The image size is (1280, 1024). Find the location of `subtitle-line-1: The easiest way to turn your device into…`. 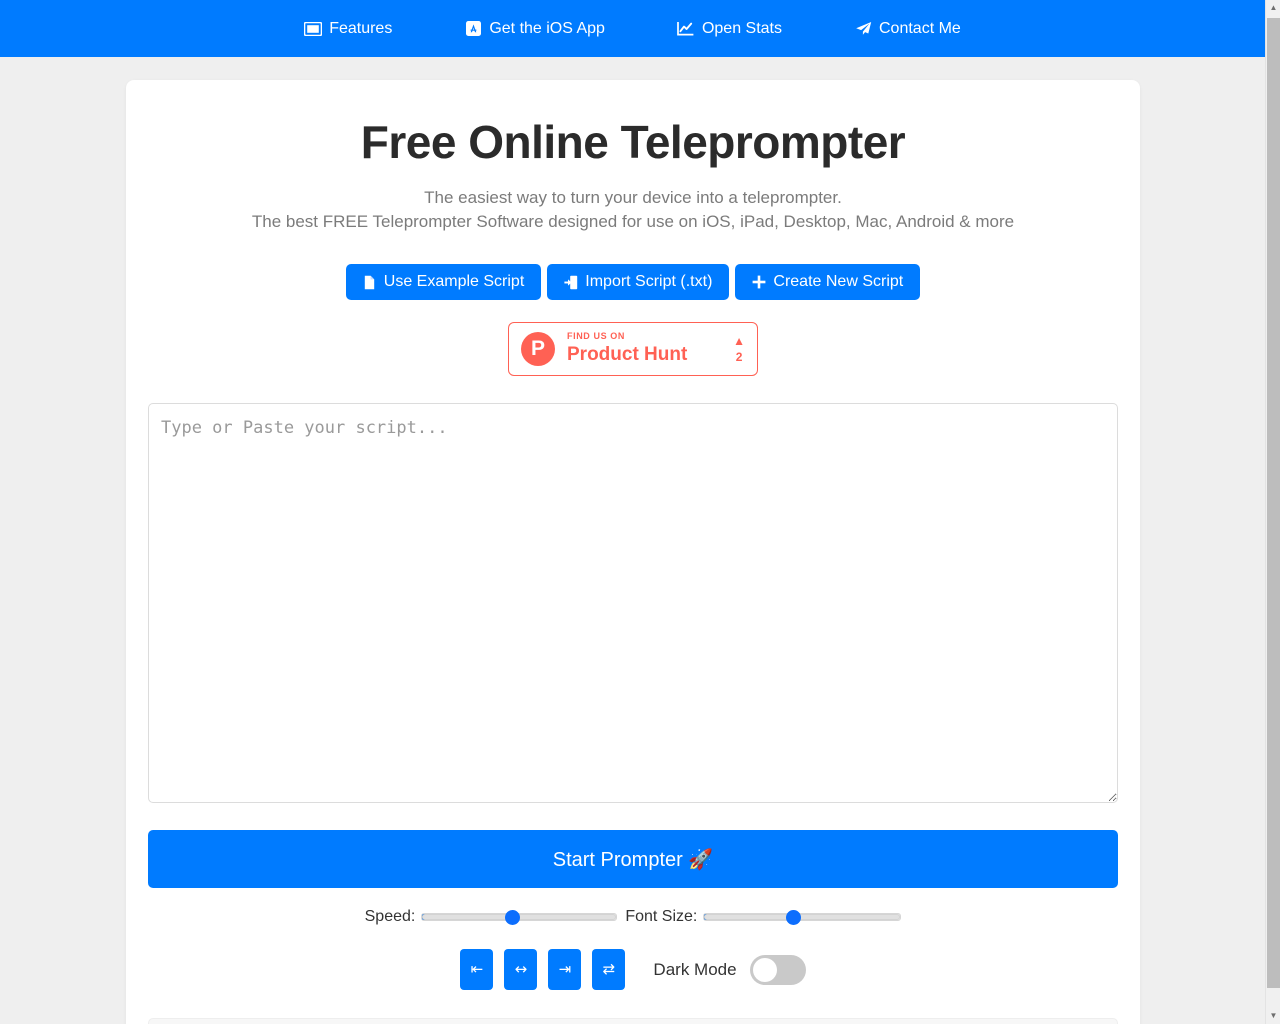

subtitle-line-1: The easiest way to turn your device into… is located at coordinates (633, 197).